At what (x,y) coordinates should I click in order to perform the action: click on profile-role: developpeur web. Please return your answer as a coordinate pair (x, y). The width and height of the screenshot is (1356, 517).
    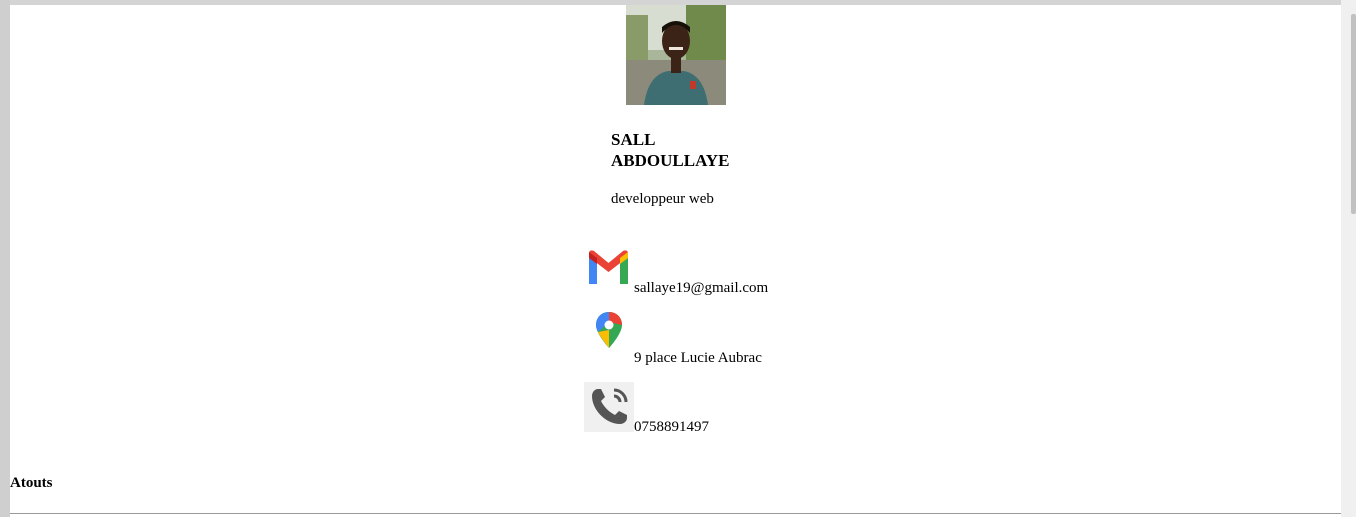
    Looking at the image, I should click on (662, 199).